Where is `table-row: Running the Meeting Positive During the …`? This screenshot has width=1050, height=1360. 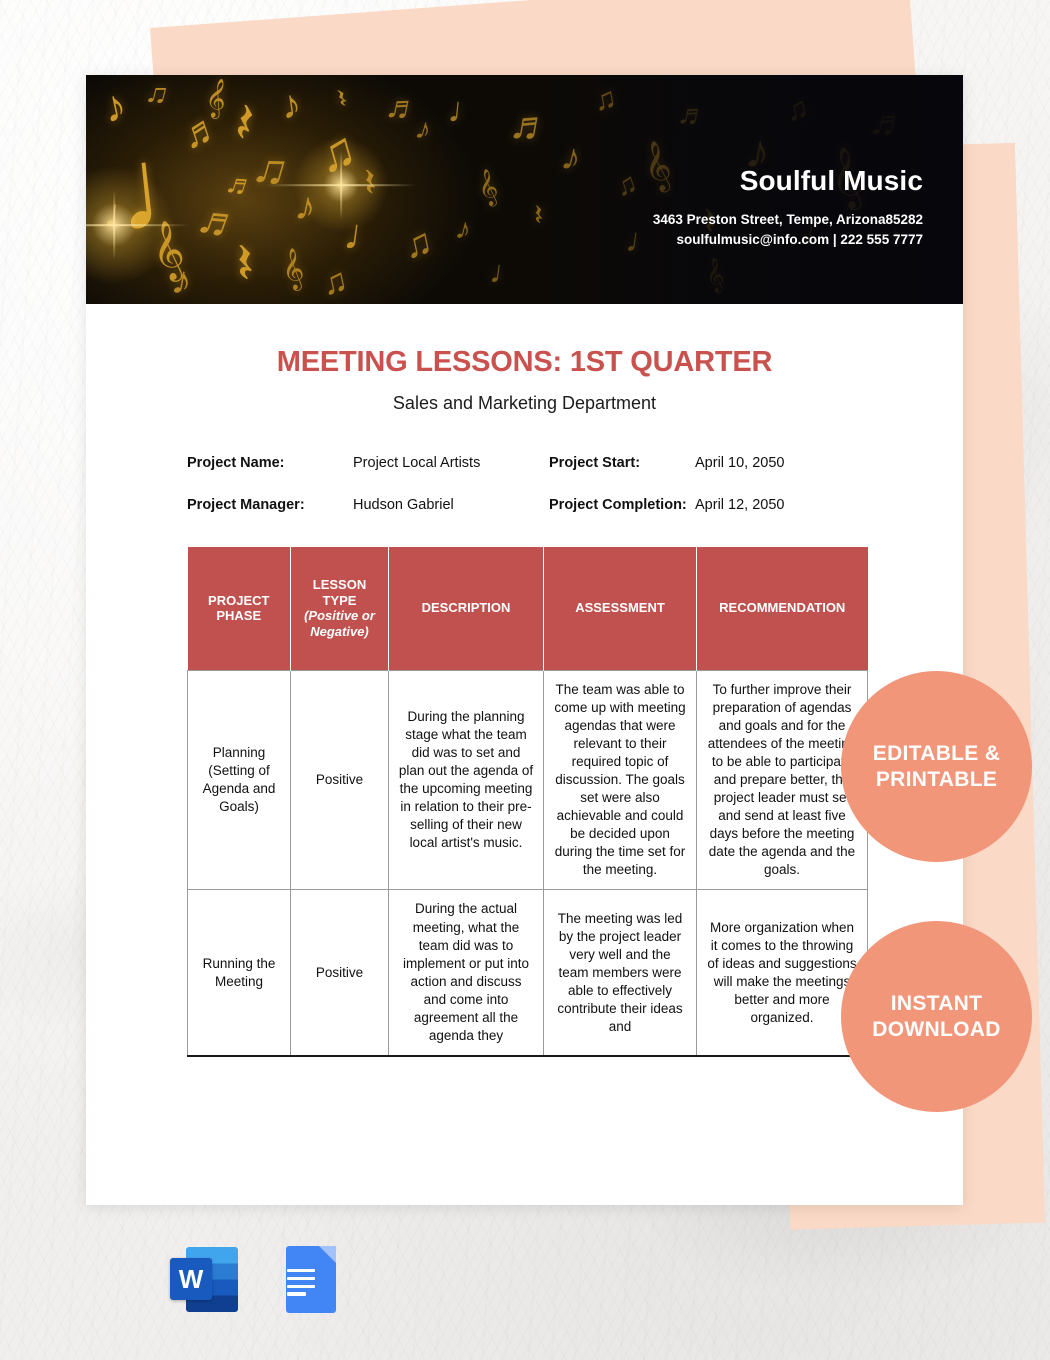 table-row: Running the Meeting Positive During the … is located at coordinates (527, 973).